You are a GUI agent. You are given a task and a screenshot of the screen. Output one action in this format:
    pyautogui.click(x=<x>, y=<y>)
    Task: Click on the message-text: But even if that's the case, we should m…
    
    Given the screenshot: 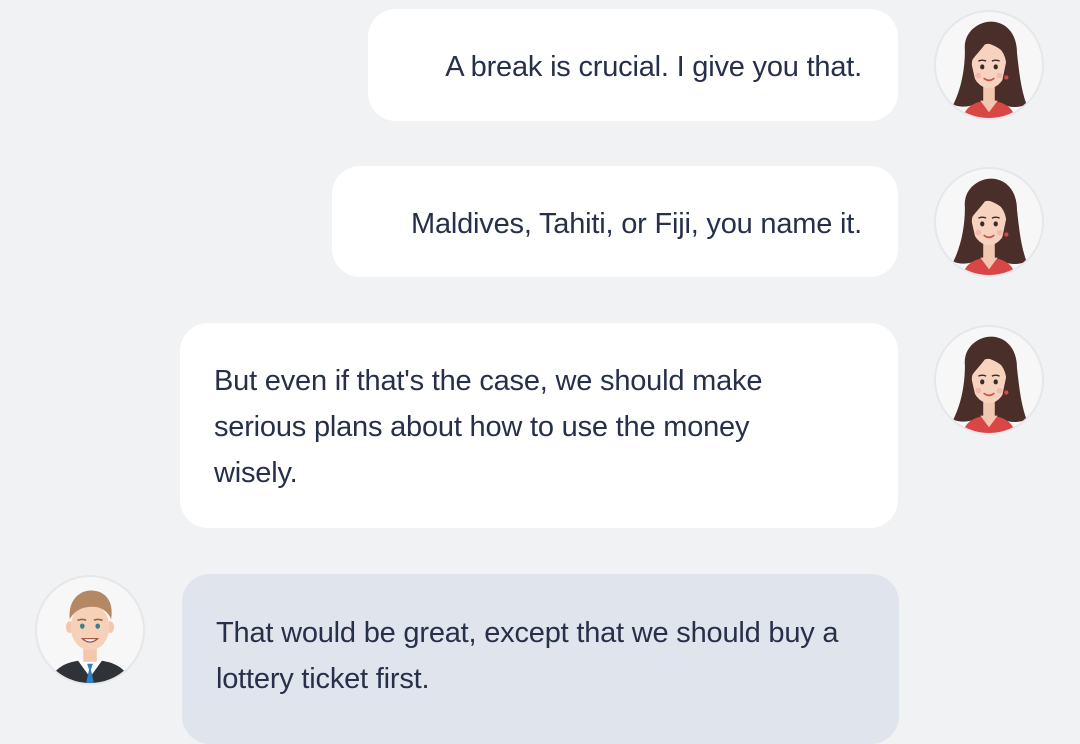 What is the action you would take?
    pyautogui.click(x=488, y=427)
    